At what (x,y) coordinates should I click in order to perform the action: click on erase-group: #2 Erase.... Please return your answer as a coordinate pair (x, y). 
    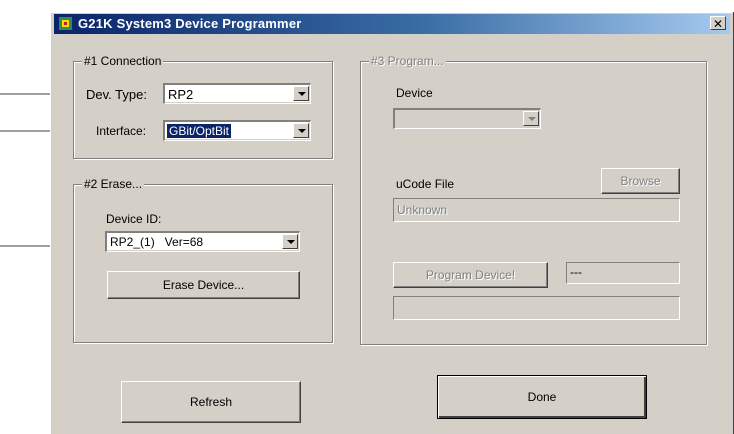
    Looking at the image, I should click on (203, 260).